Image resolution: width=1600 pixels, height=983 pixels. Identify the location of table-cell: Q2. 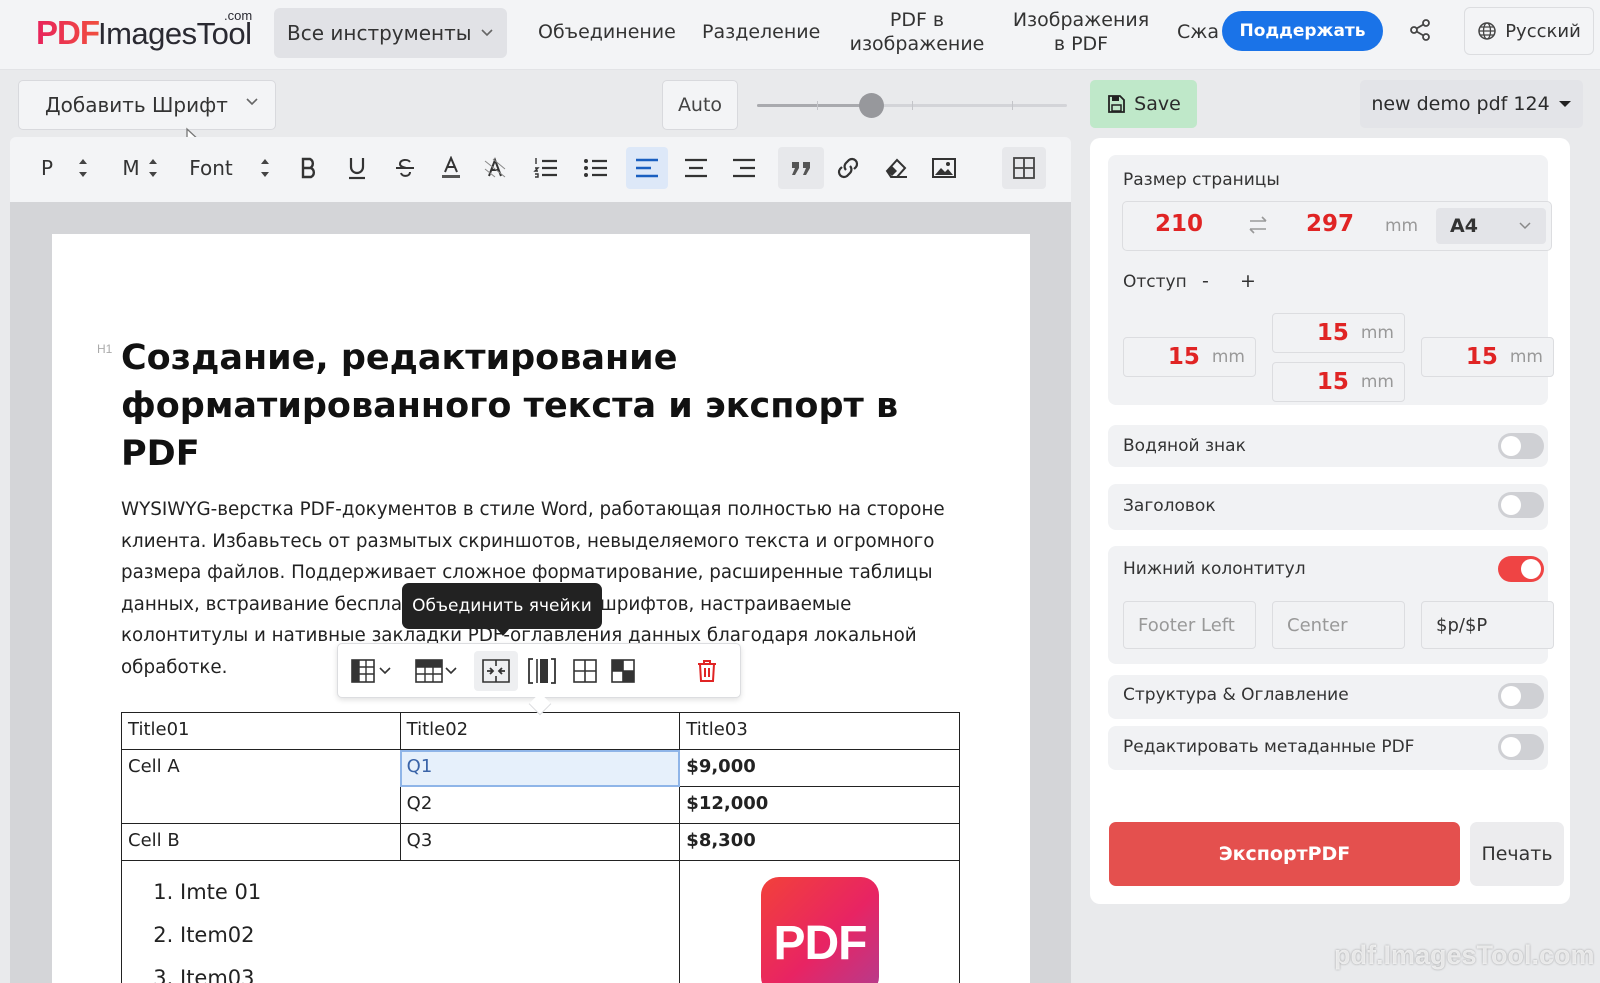
(540, 805).